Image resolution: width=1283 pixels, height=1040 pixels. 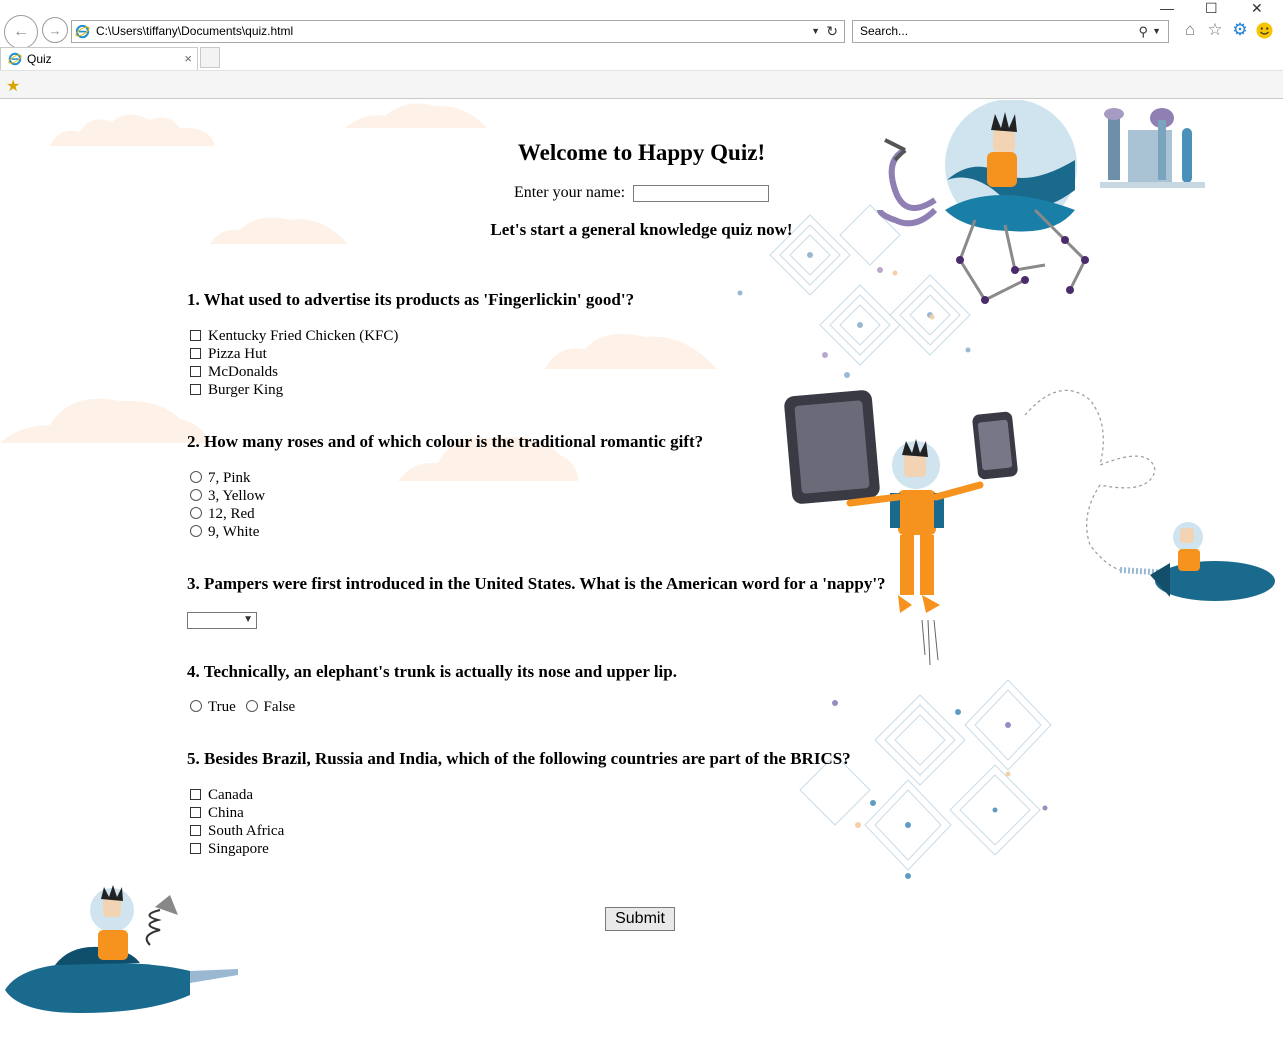 I want to click on option-label: True, so click(x=222, y=707).